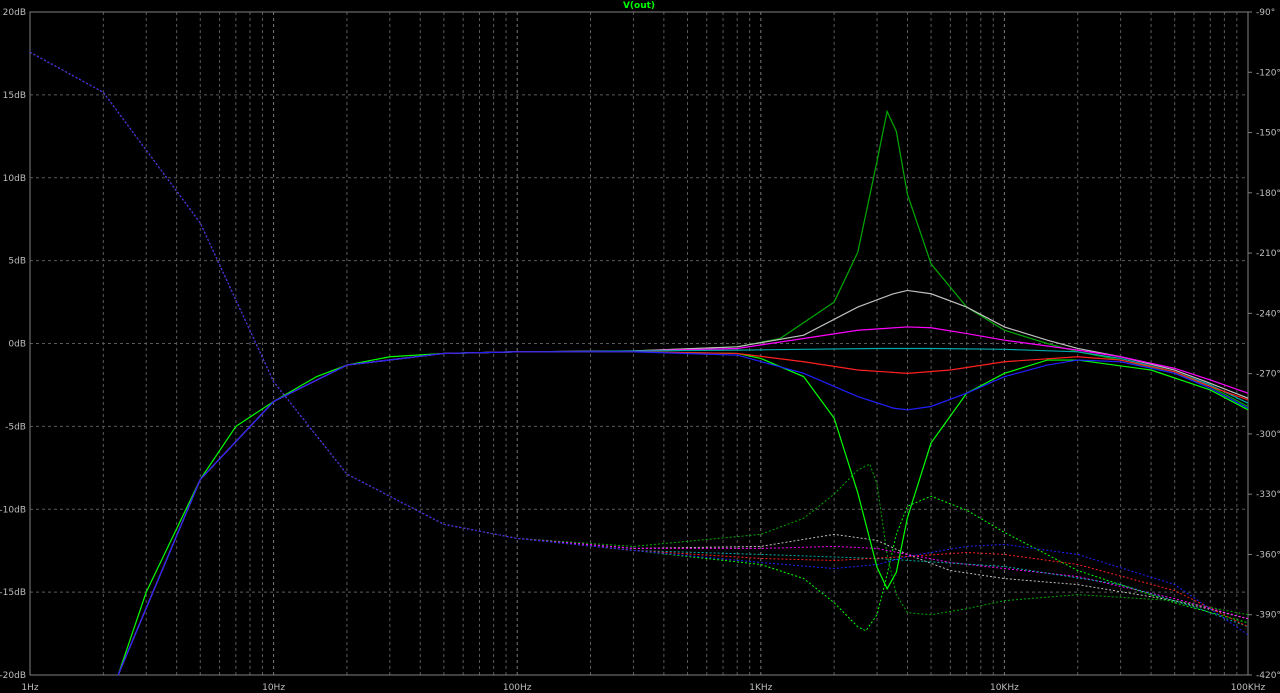  What do you see at coordinates (273, 688) in the screenshot?
I see `x-tick-label: 10Hz` at bounding box center [273, 688].